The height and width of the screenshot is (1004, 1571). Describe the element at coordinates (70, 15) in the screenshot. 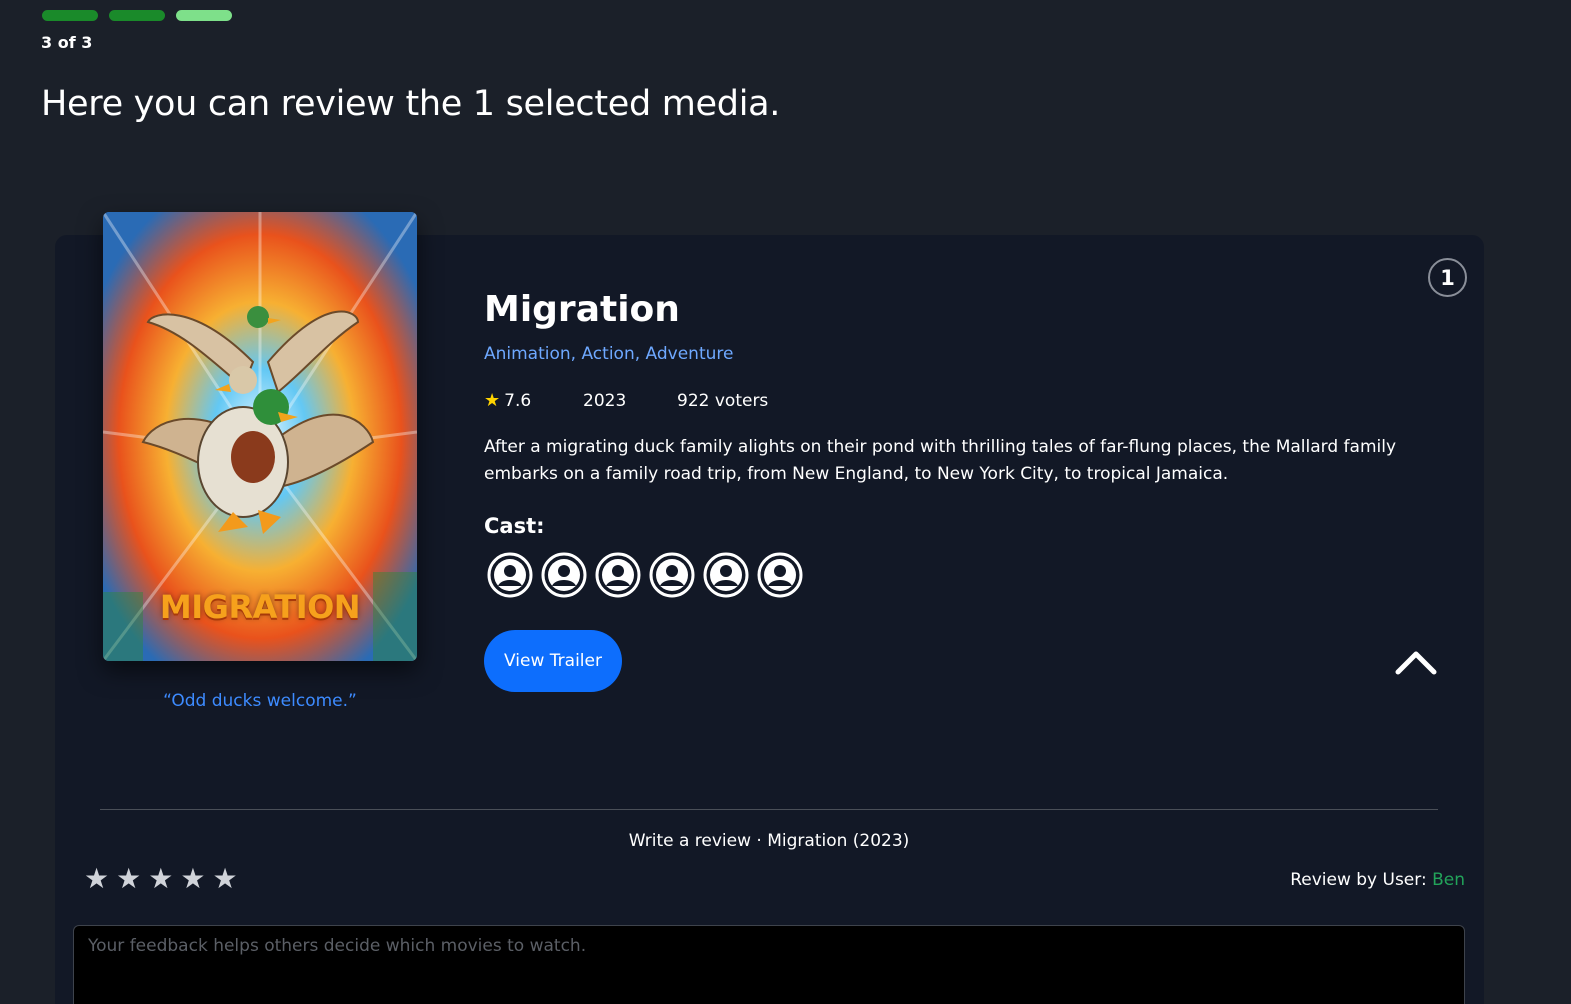

I see `step-1-indicator` at that location.